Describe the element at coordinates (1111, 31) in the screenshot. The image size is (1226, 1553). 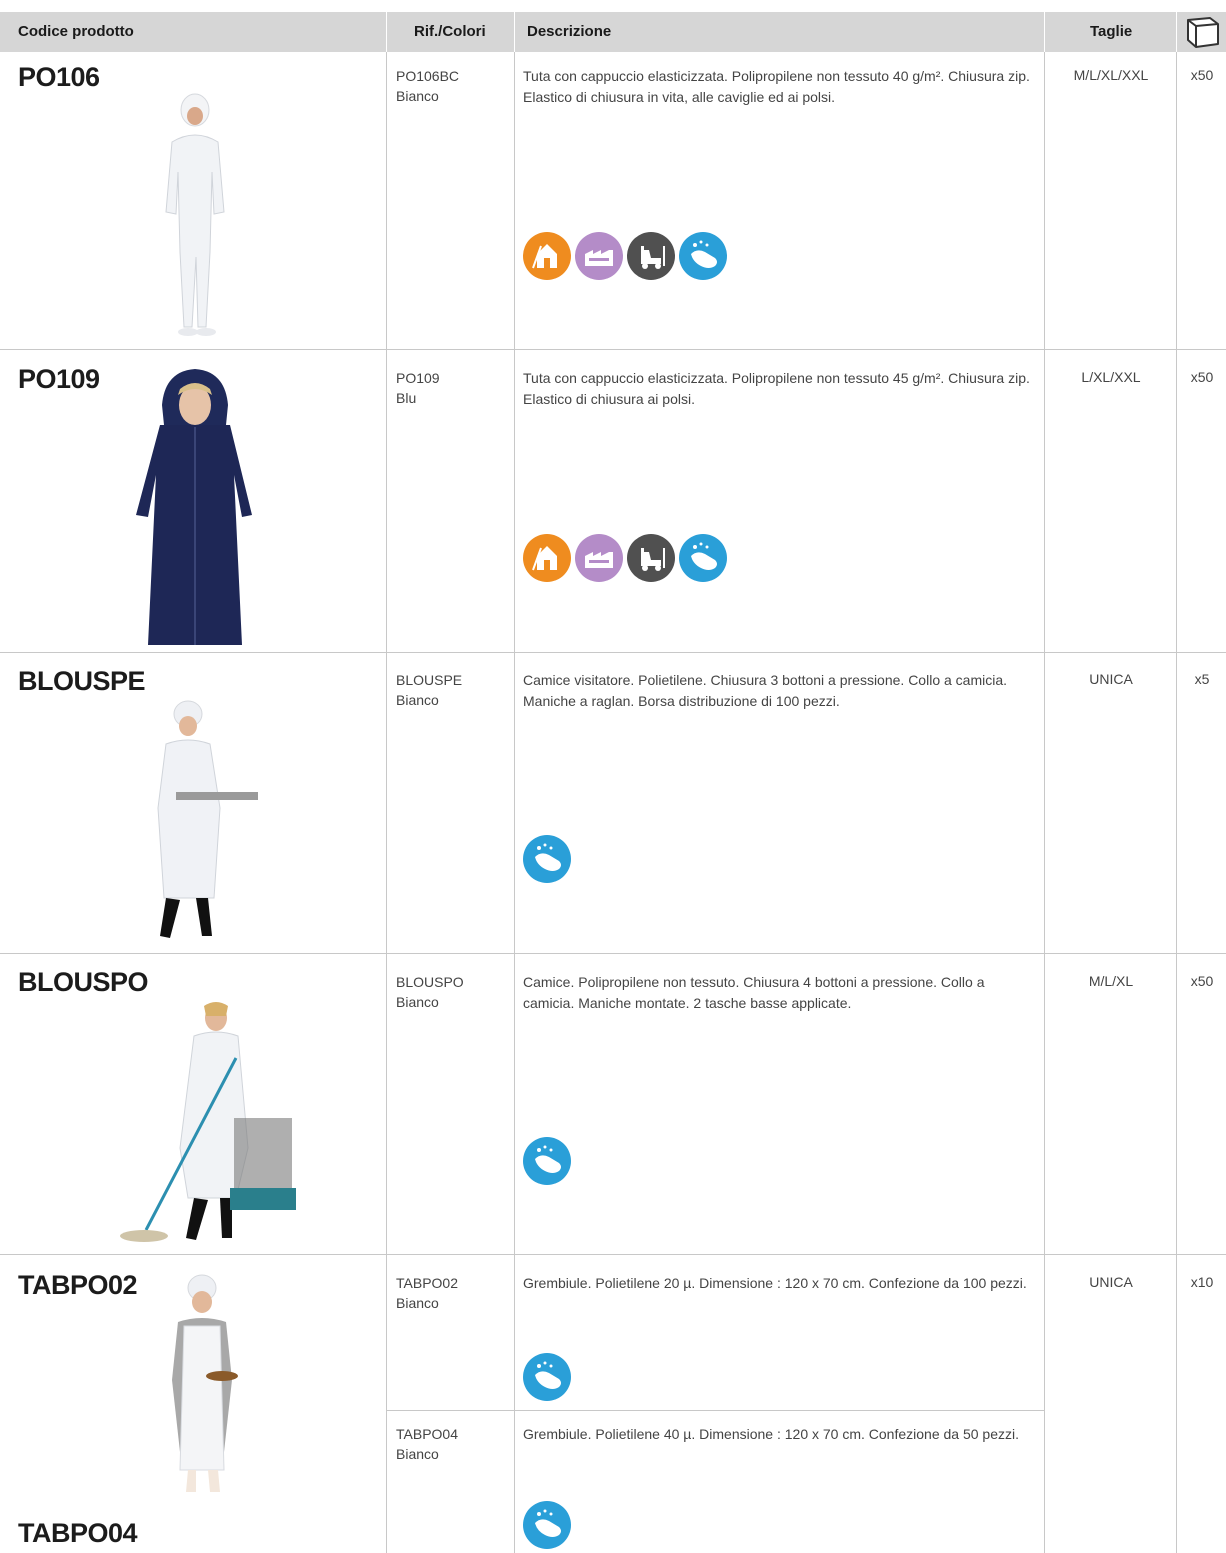
I see `header-sizes: Taglie` at that location.